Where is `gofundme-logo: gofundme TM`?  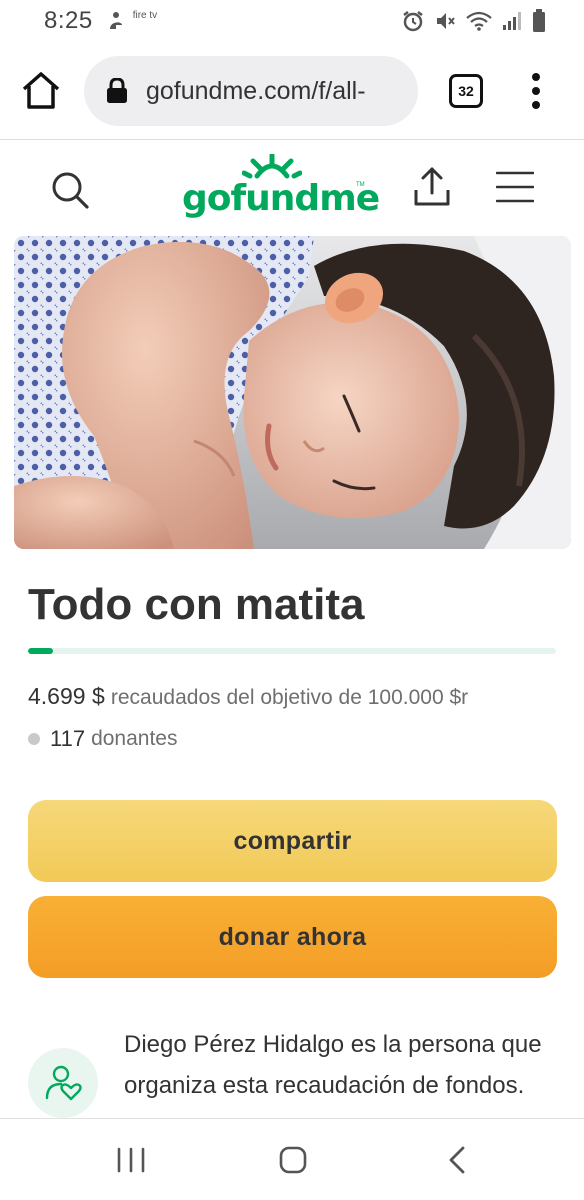 gofundme-logo: gofundme TM is located at coordinates (280, 189).